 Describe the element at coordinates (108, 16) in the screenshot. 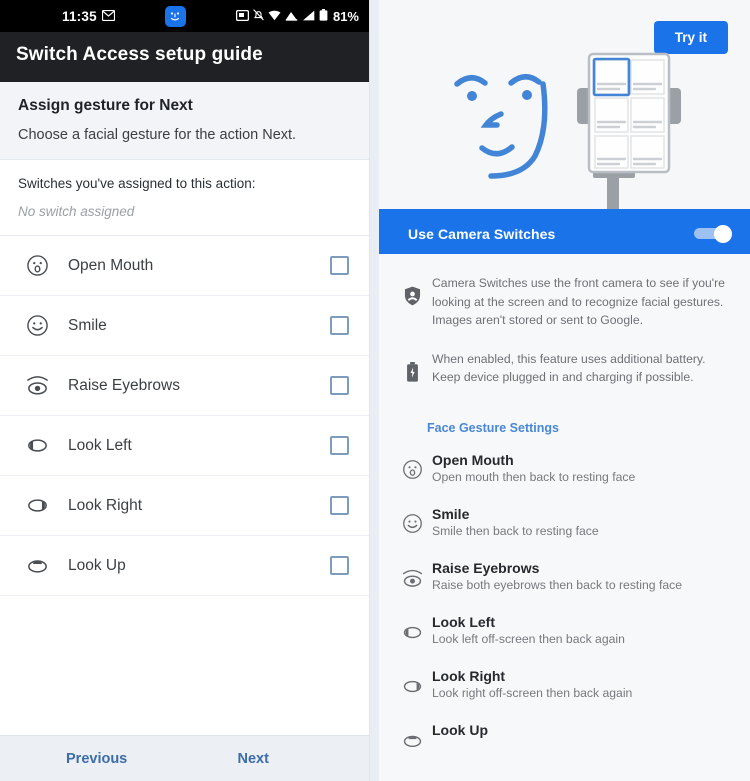

I see `mail-icon` at that location.